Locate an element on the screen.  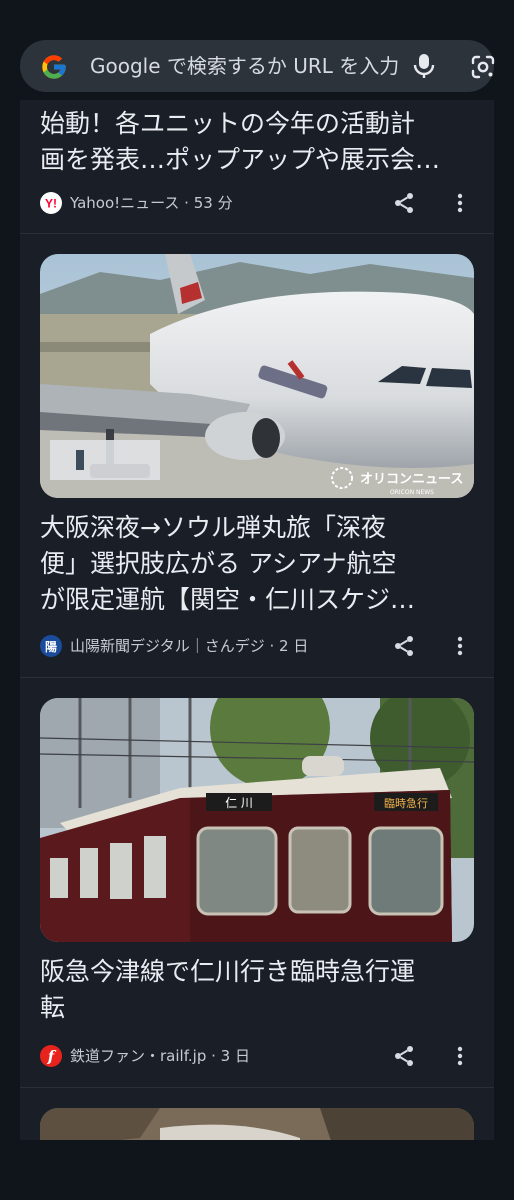
microphone-icon is located at coordinates (424, 66).